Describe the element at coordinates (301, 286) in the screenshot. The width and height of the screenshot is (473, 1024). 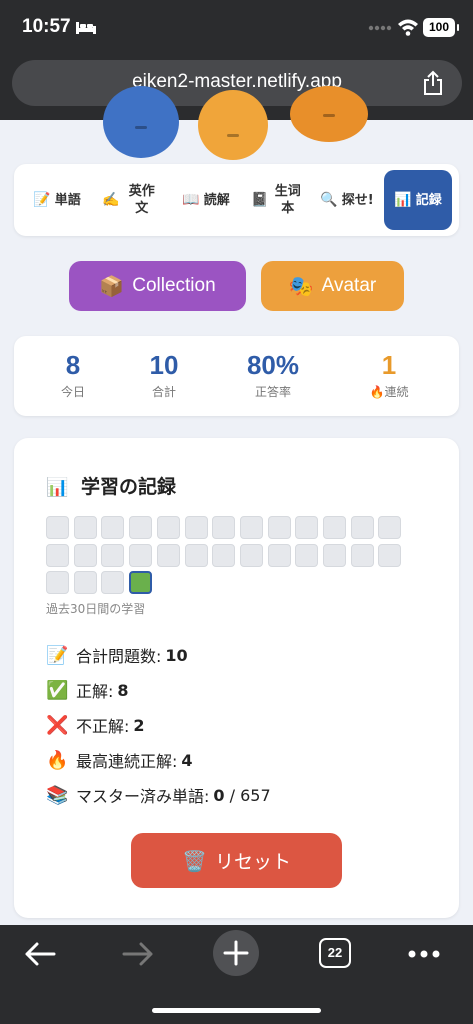
I see `masks-icon: 🎭` at that location.